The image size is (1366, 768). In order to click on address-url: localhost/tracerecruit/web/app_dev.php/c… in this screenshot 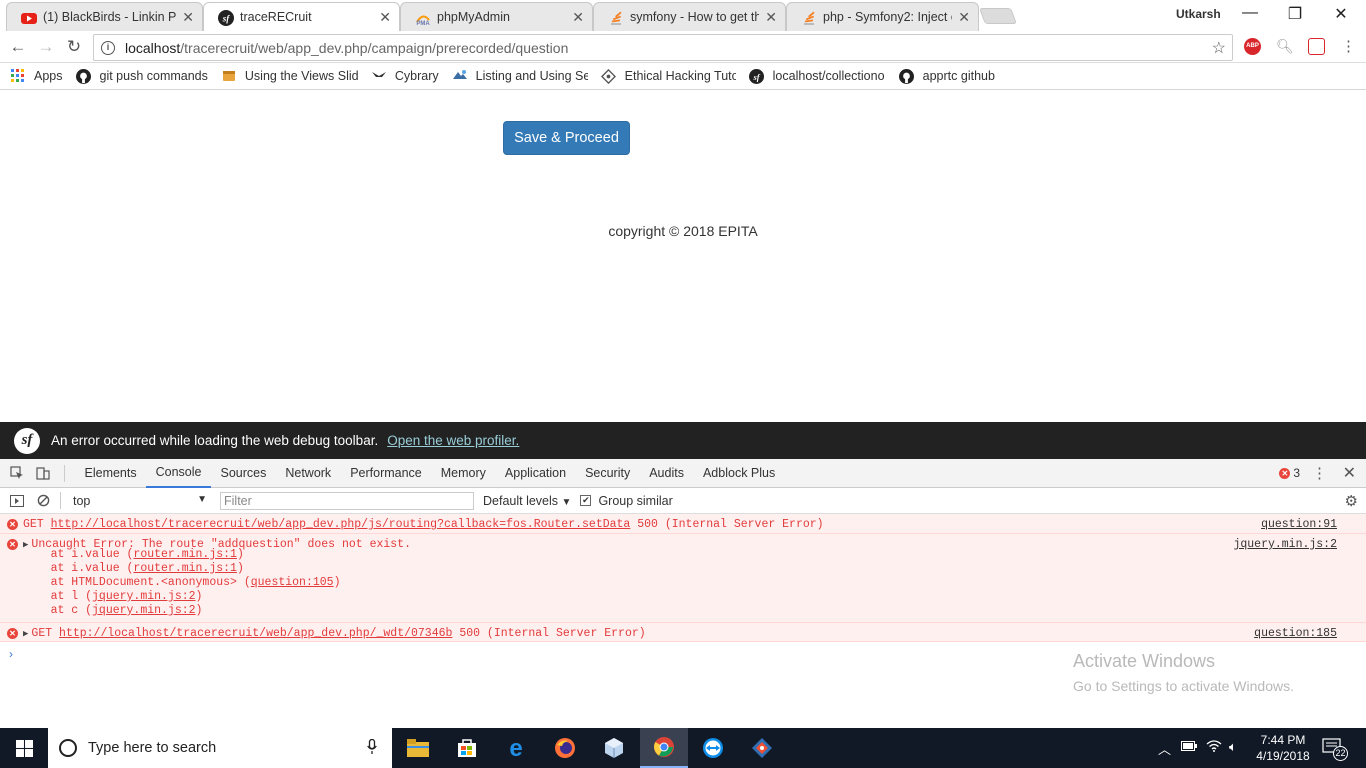, I will do `click(346, 48)`.